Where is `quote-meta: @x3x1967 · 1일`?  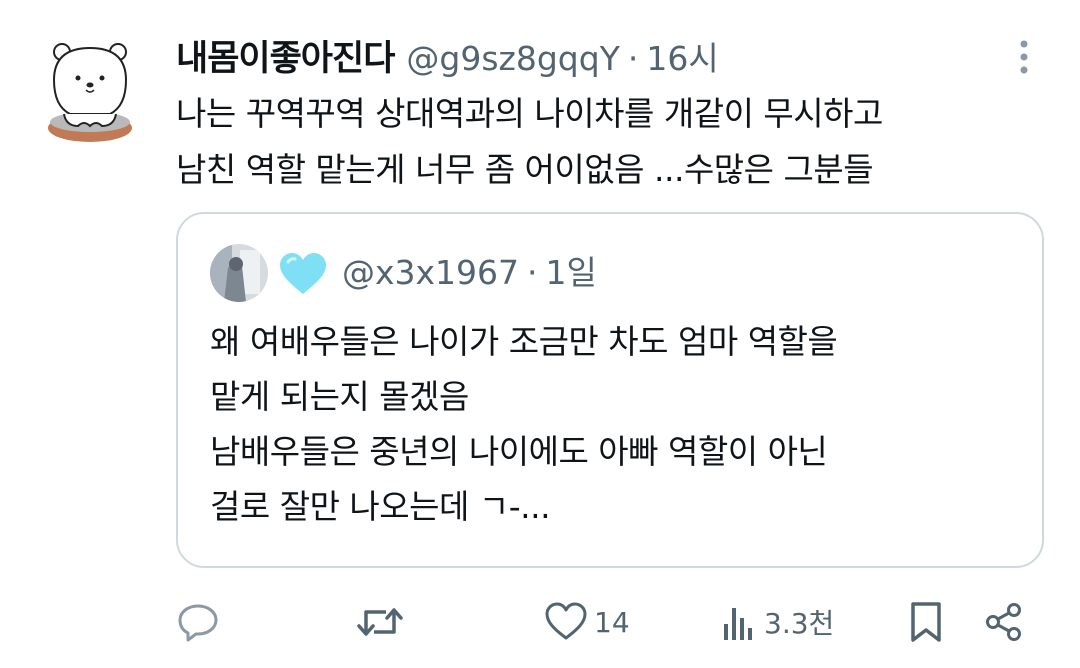 quote-meta: @x3x1967 · 1일 is located at coordinates (469, 271).